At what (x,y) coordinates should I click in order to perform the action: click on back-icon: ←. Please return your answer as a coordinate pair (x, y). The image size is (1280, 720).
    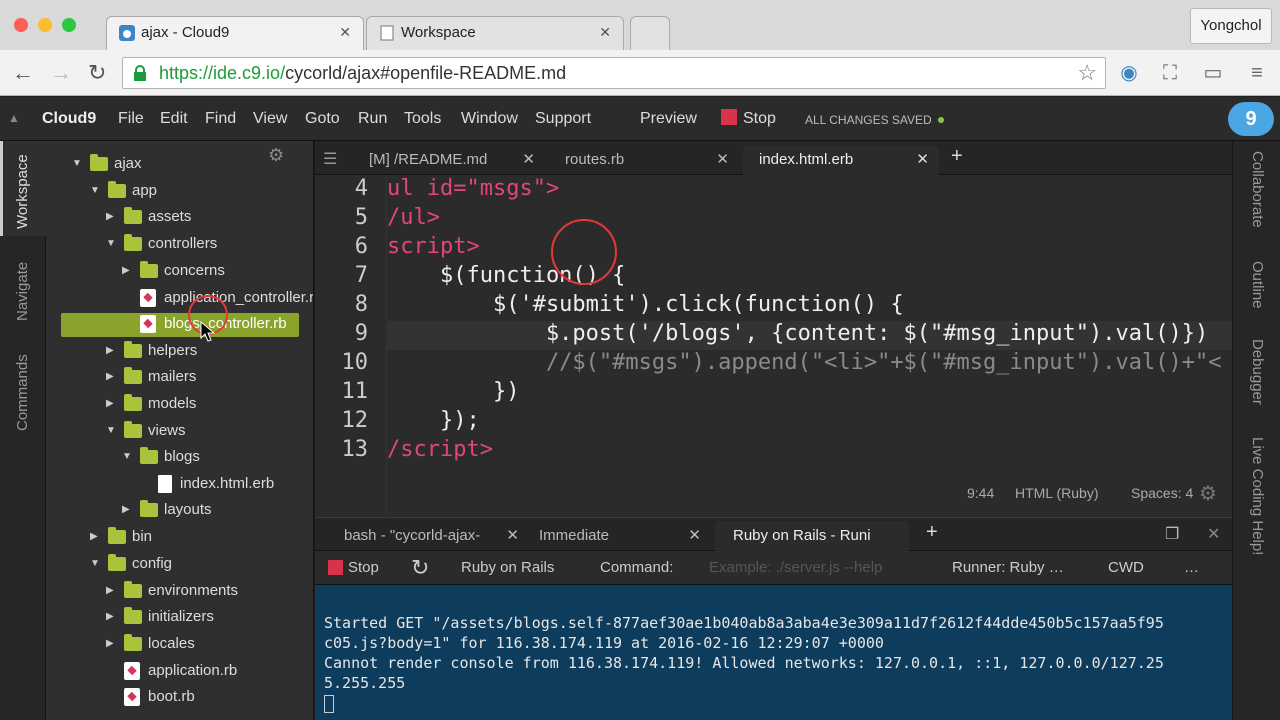
    Looking at the image, I should click on (23, 73).